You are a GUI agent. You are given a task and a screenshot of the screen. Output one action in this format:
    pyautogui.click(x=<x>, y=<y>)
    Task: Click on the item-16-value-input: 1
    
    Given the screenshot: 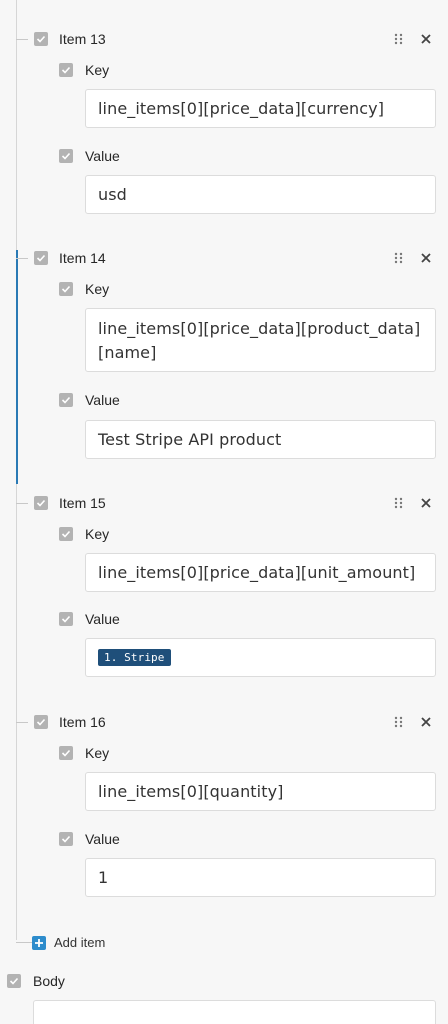 What is the action you would take?
    pyautogui.click(x=260, y=877)
    